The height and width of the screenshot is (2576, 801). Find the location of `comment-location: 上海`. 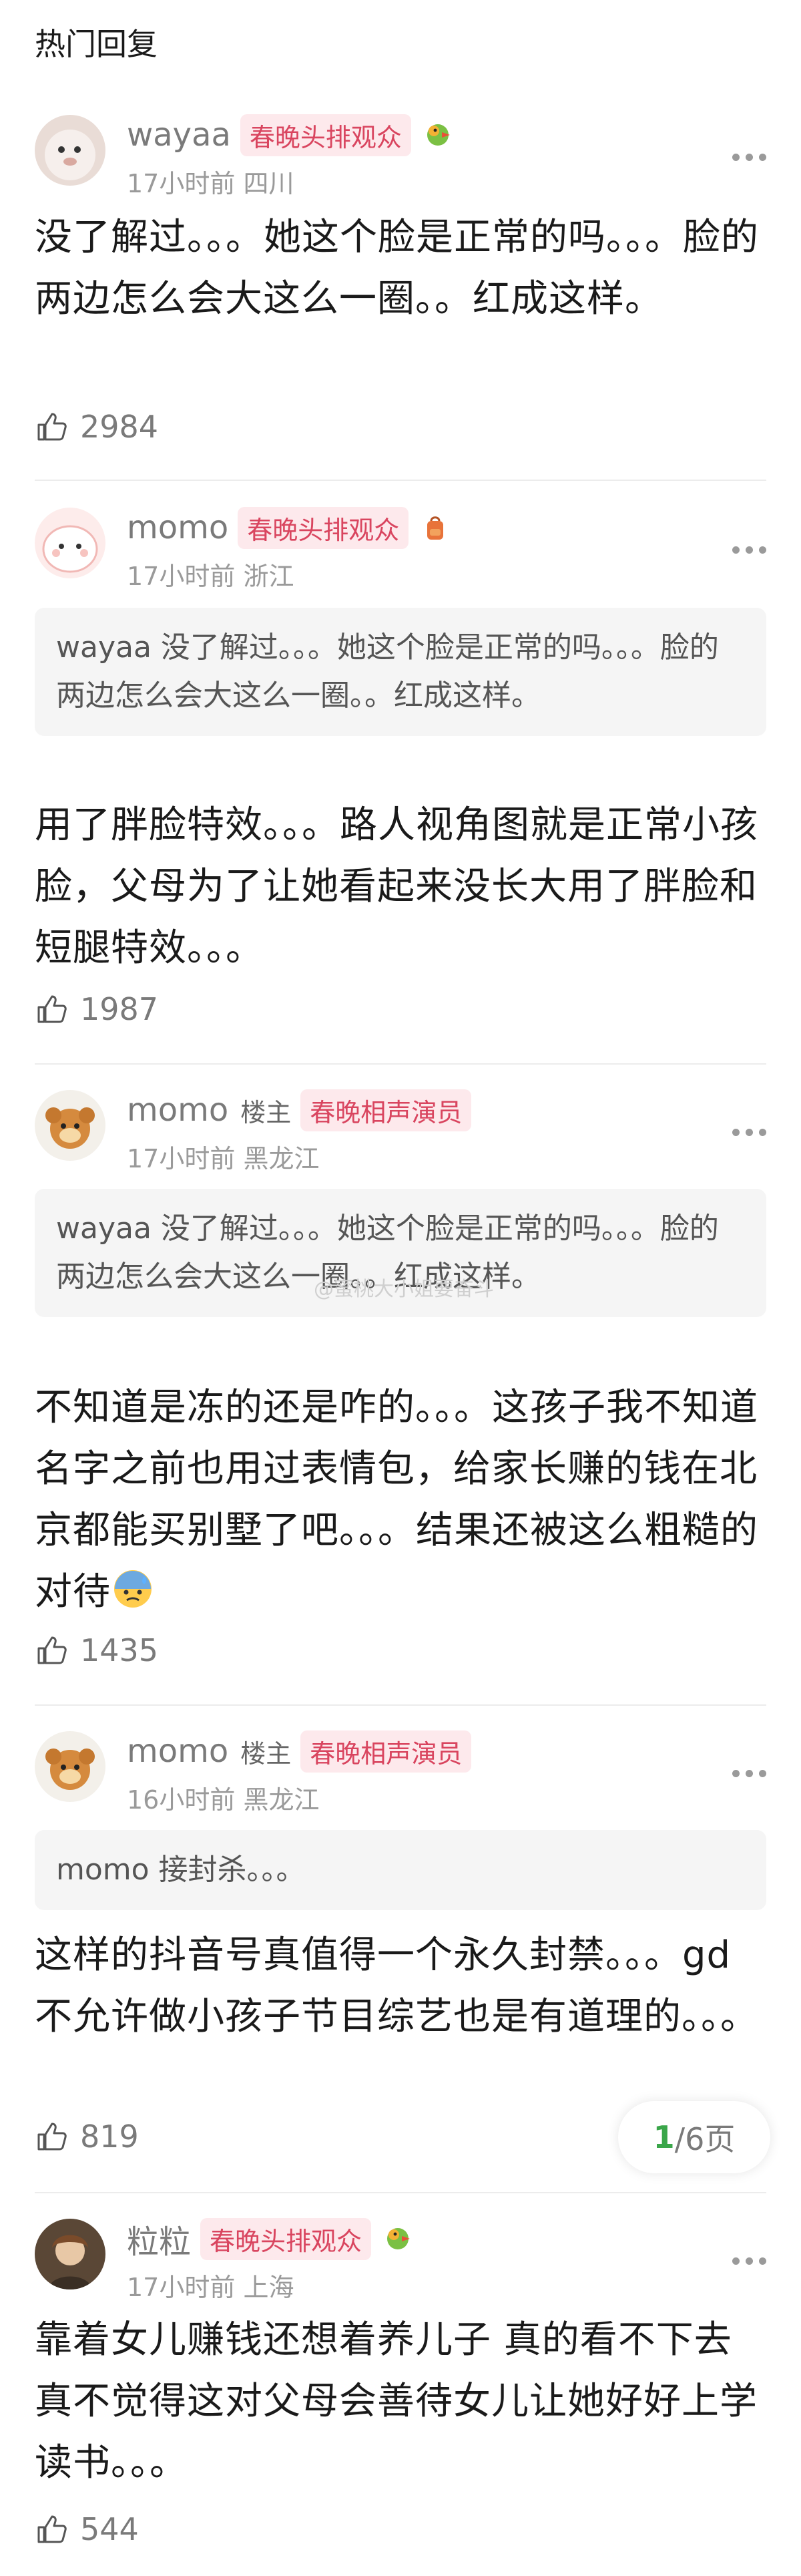

comment-location: 上海 is located at coordinates (268, 2287).